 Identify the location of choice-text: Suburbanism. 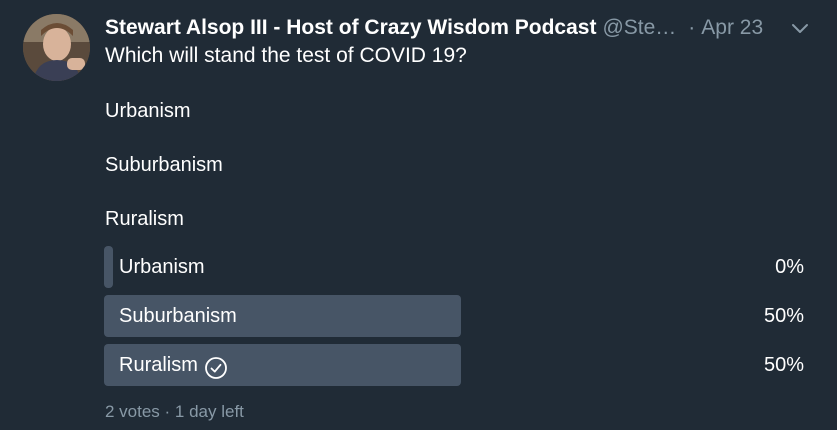
(164, 165).